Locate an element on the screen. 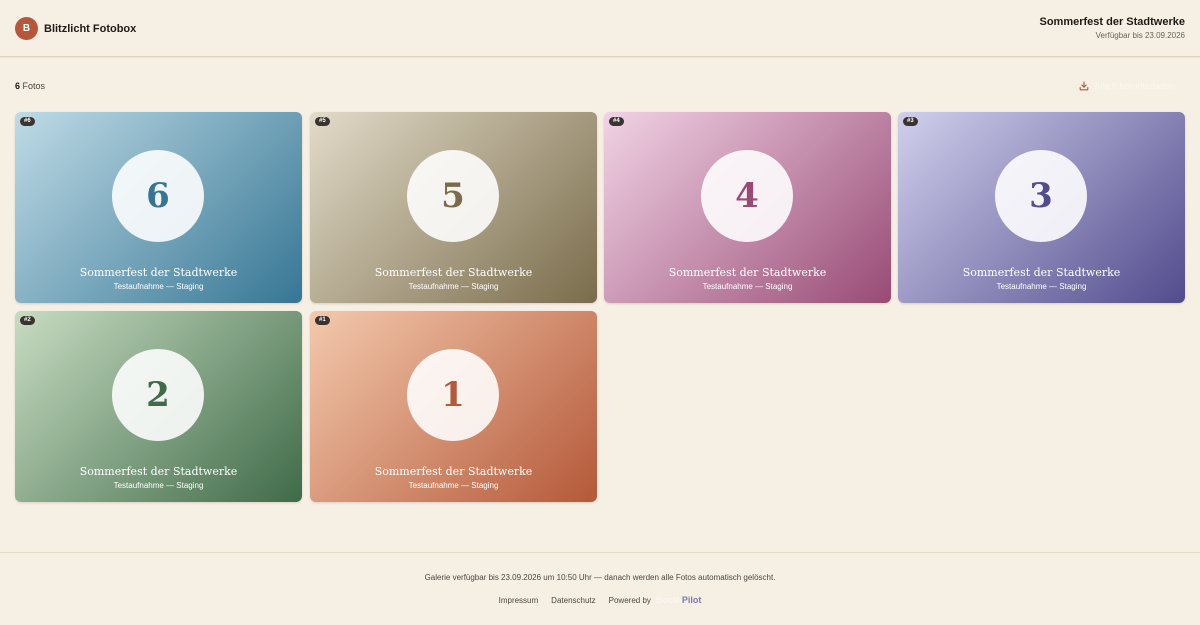 This screenshot has width=1200, height=625. gallery-toolbar: 6 Fotos Alle 6 herunterladen is located at coordinates (600, 86).